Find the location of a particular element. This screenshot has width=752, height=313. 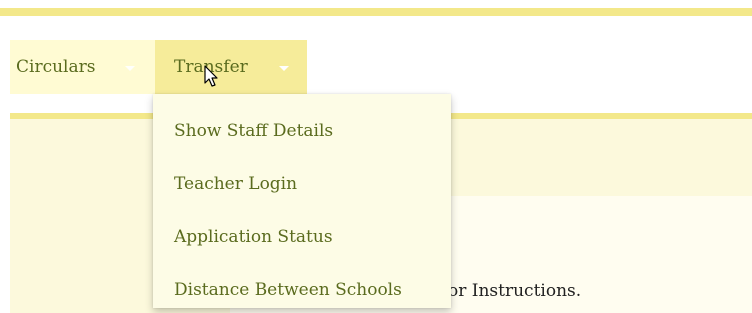

menu-item-distance-between-schools: Distance Between Schools is located at coordinates (302, 288).